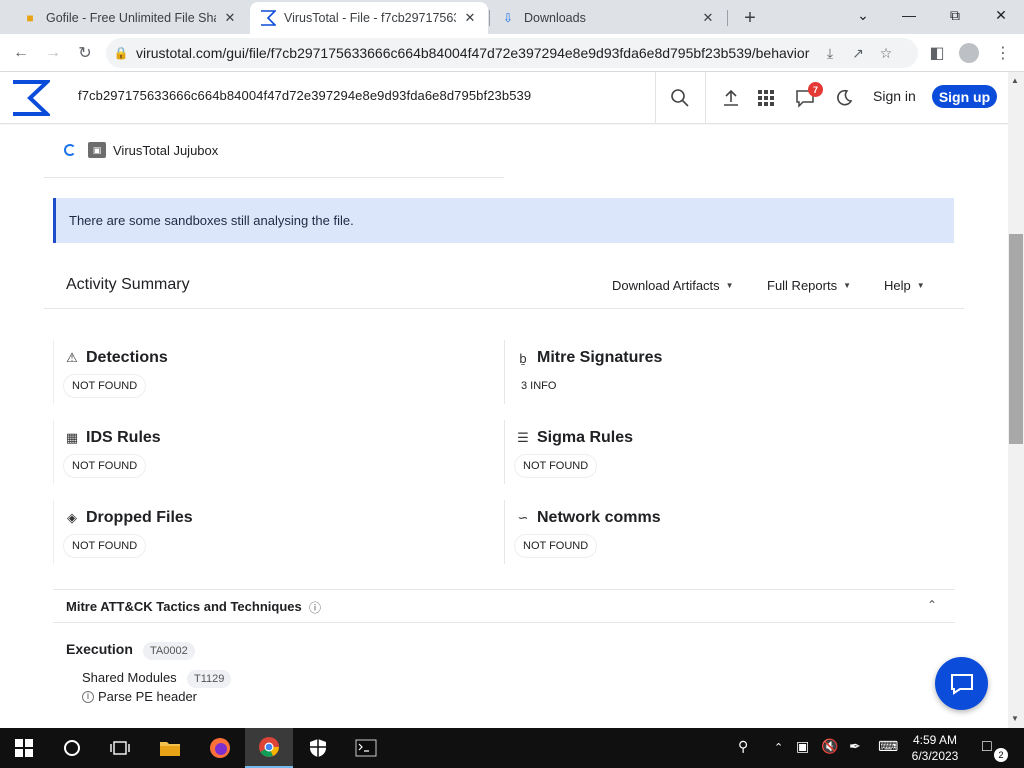 Image resolution: width=1024 pixels, height=768 pixels. I want to click on pen-workspace-icon: ✒, so click(855, 746).